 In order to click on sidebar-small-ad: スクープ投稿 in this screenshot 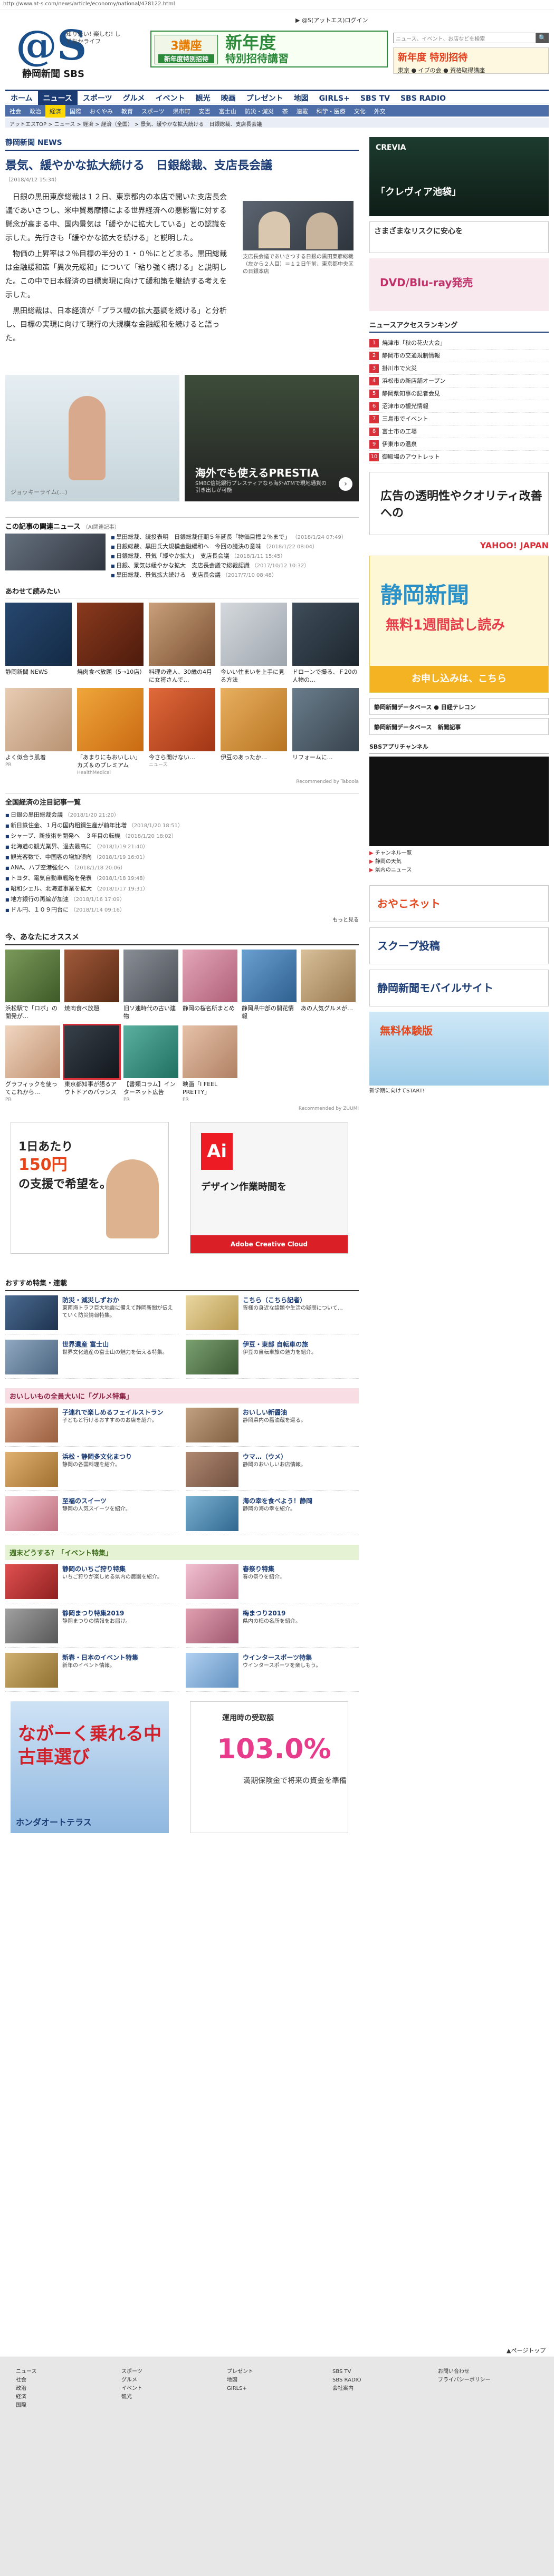, I will do `click(459, 945)`.